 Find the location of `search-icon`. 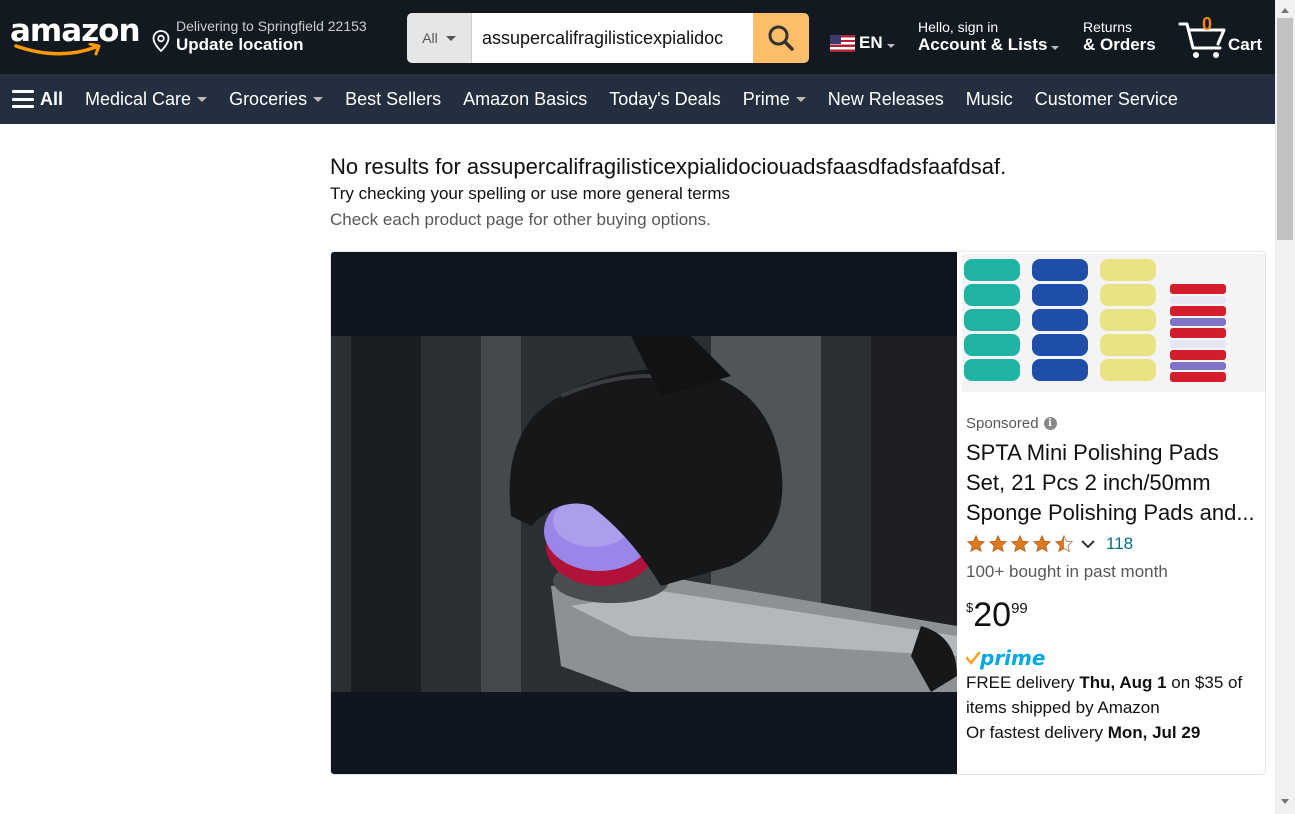

search-icon is located at coordinates (781, 38).